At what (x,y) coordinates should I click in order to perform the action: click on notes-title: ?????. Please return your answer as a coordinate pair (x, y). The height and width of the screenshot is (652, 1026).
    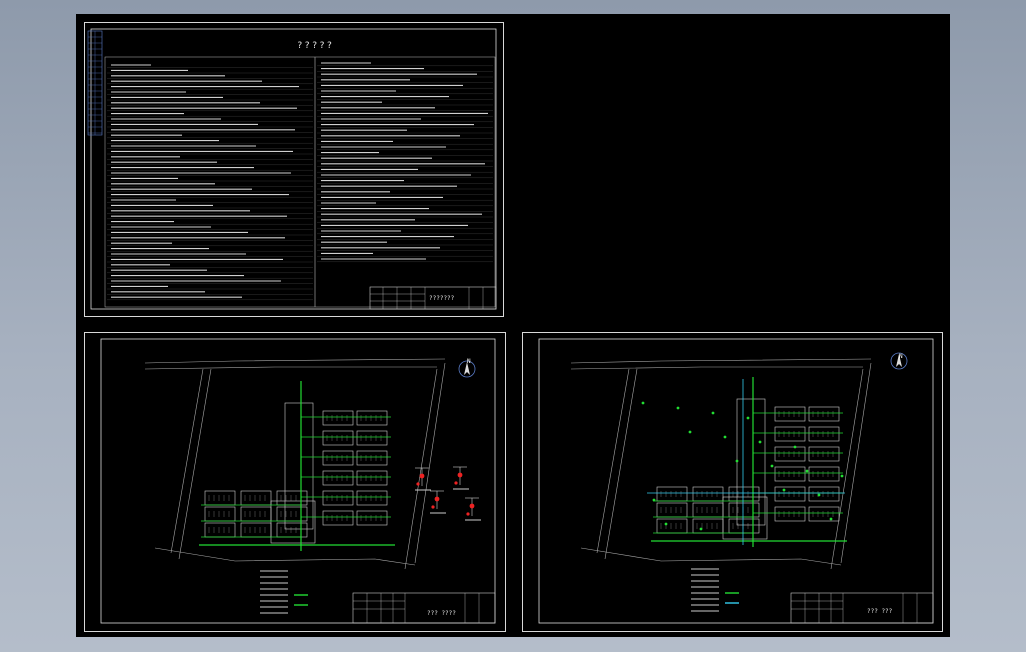
    Looking at the image, I should click on (316, 46).